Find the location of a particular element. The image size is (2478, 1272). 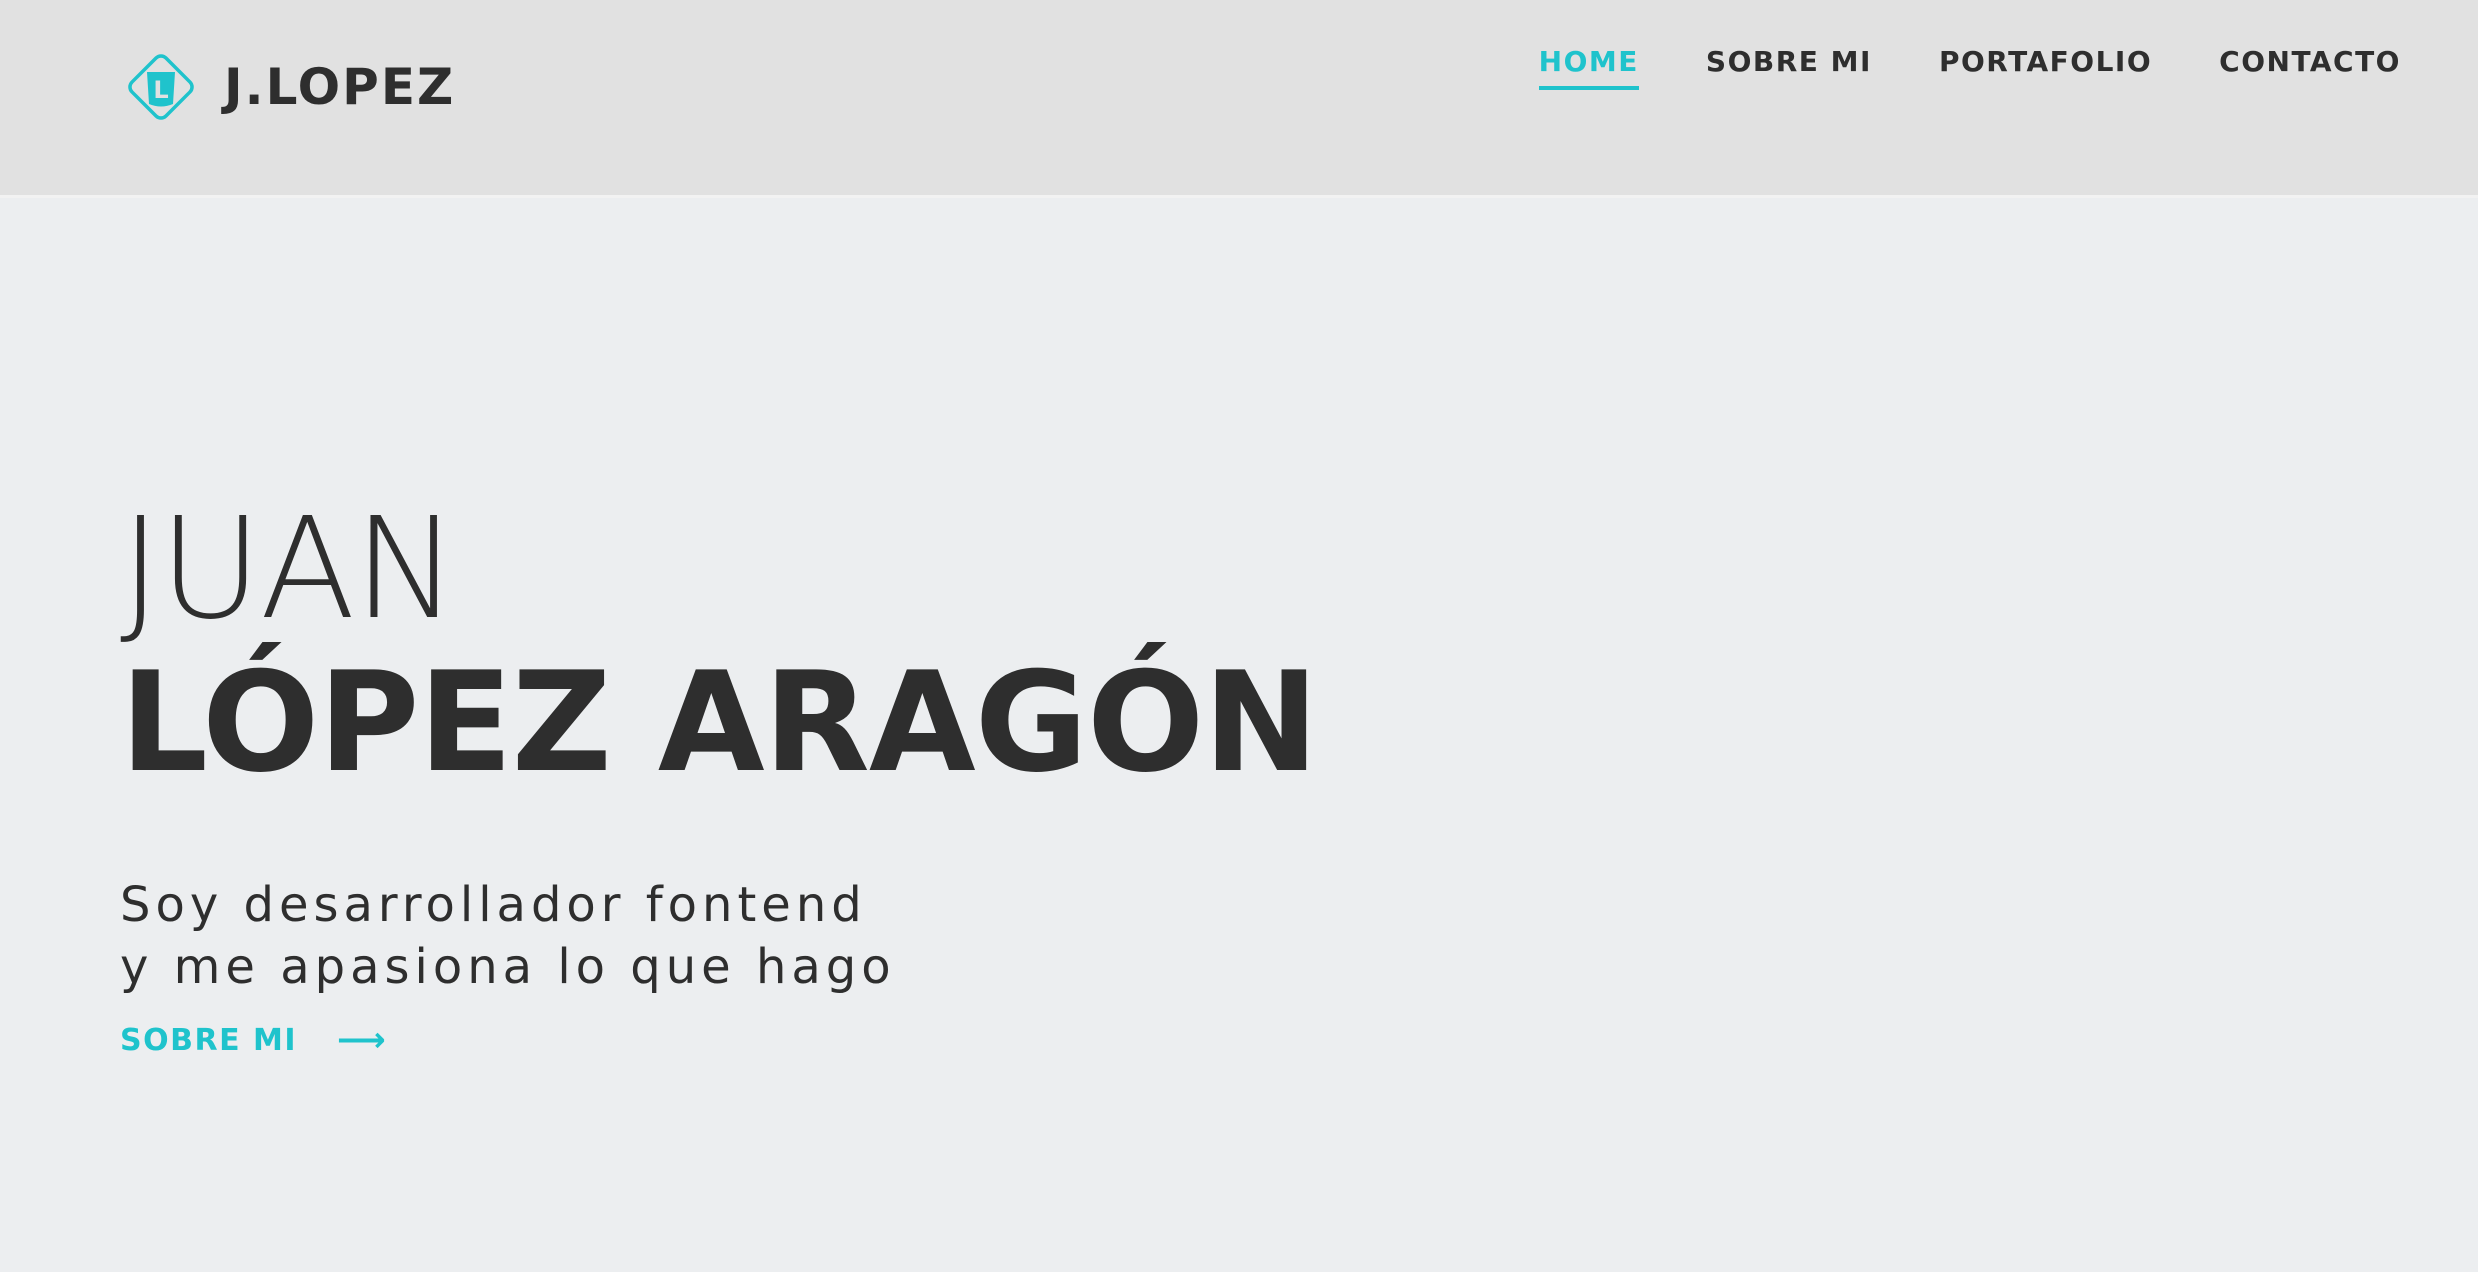

nav-item-home: HOME is located at coordinates (1588, 67).